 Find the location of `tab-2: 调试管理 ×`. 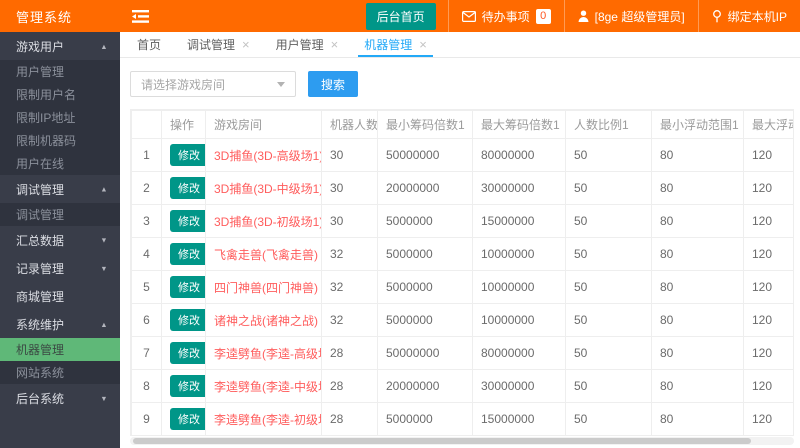

tab-2: 调试管理 × is located at coordinates (218, 44).